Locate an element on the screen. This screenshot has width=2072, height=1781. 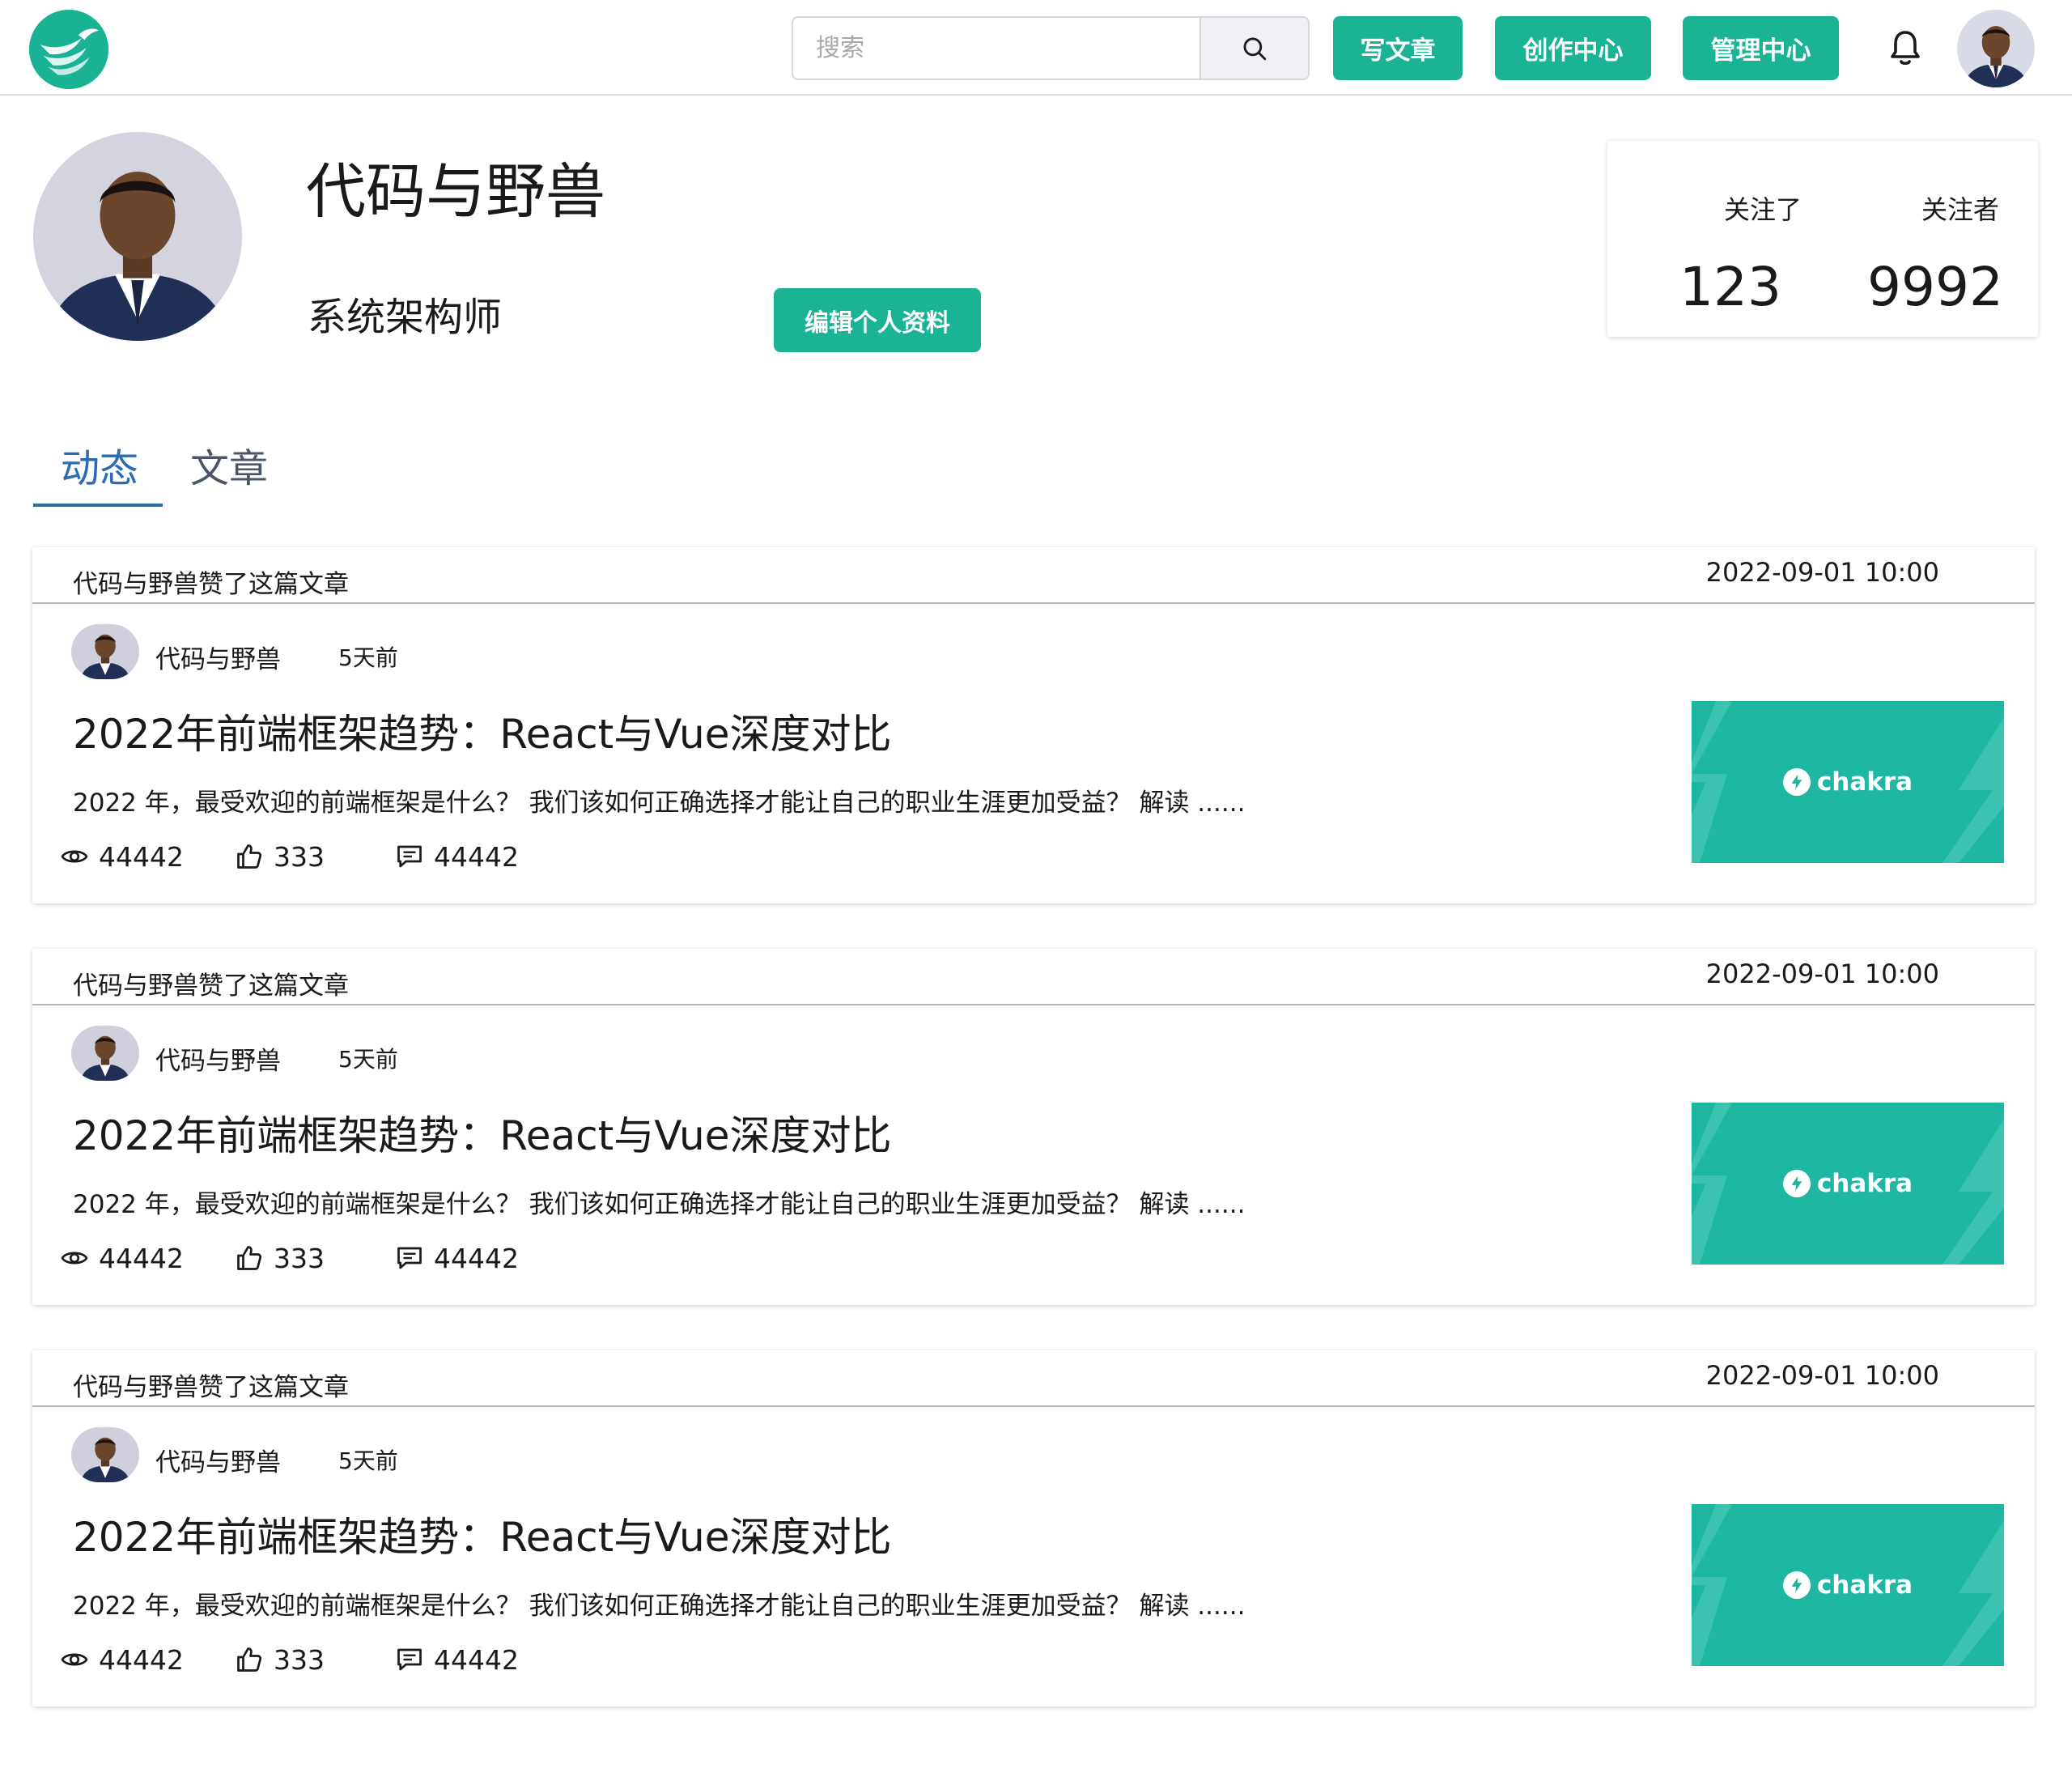
user-avatar is located at coordinates (1996, 49).